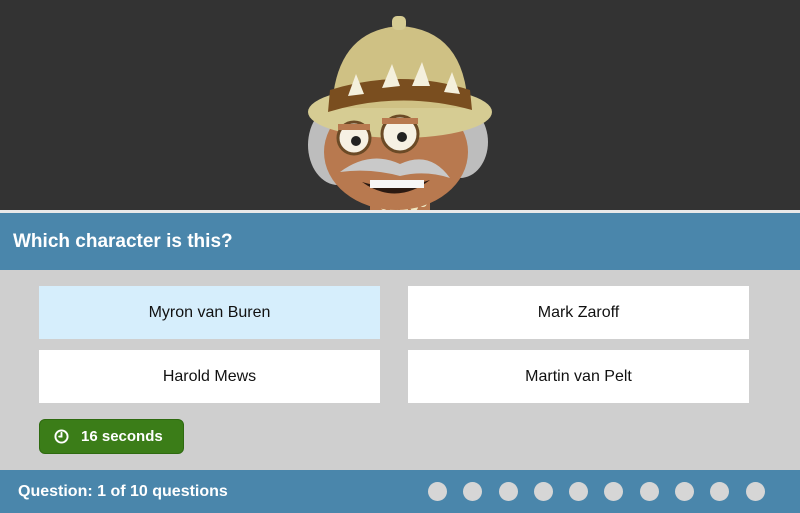 This screenshot has width=800, height=513. Describe the element at coordinates (400, 241) in the screenshot. I see `question-bar: Which character is this?` at that location.